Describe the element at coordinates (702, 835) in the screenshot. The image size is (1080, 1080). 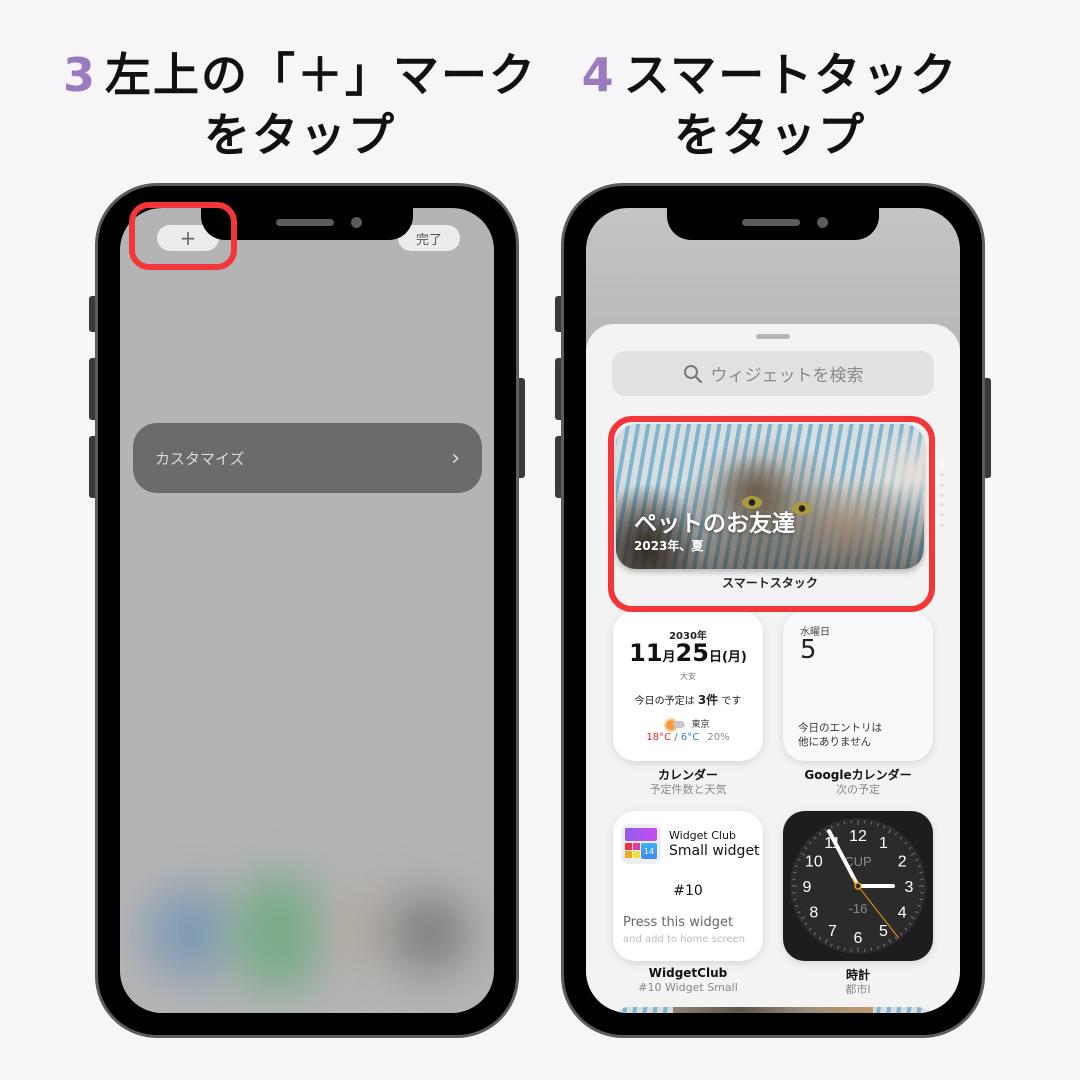
I see `widgetclub-brand: Widget Club` at that location.